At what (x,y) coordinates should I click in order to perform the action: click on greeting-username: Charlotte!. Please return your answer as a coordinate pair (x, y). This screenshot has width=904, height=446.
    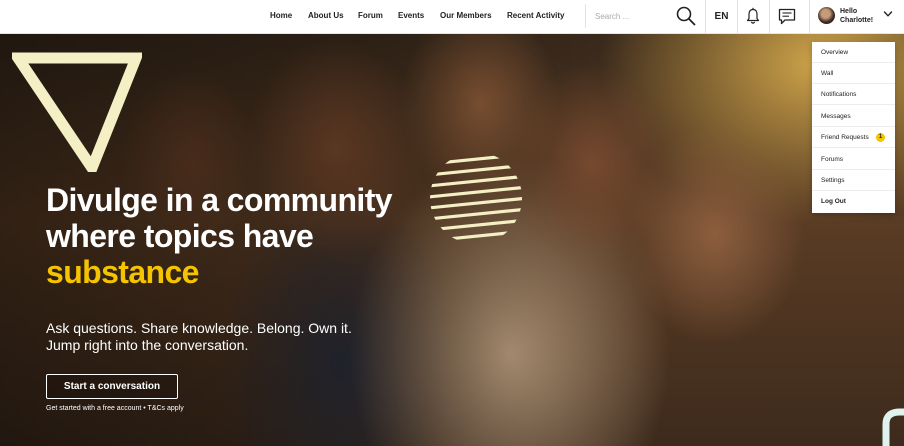
    Looking at the image, I should click on (857, 20).